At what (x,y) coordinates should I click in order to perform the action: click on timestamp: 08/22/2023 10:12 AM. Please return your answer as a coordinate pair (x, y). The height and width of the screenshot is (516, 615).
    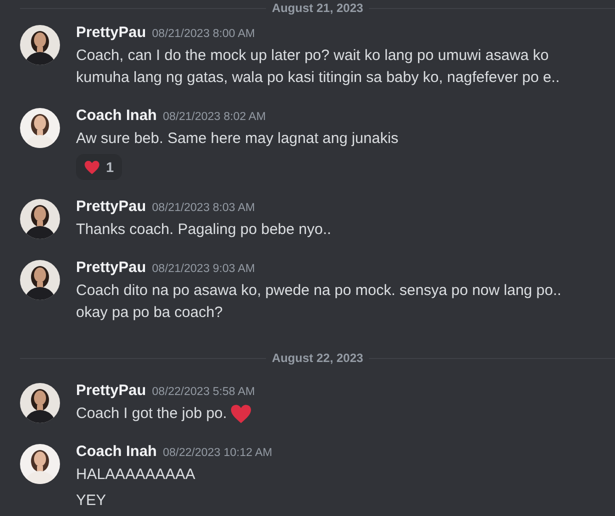
    Looking at the image, I should click on (217, 453).